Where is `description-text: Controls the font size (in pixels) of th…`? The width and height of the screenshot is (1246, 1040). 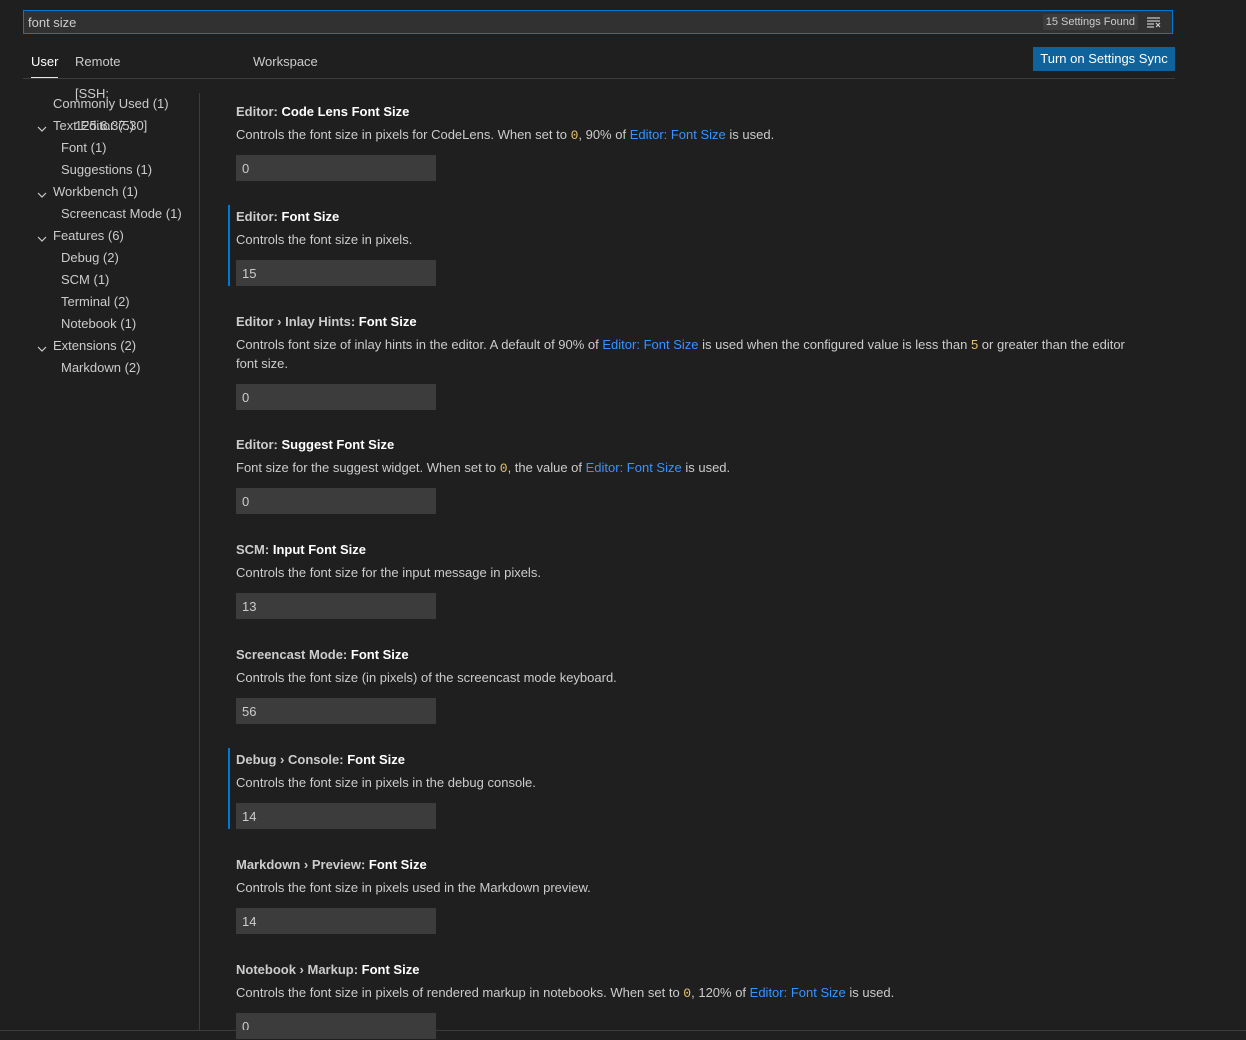 description-text: Controls the font size (in pixels) of th… is located at coordinates (426, 677).